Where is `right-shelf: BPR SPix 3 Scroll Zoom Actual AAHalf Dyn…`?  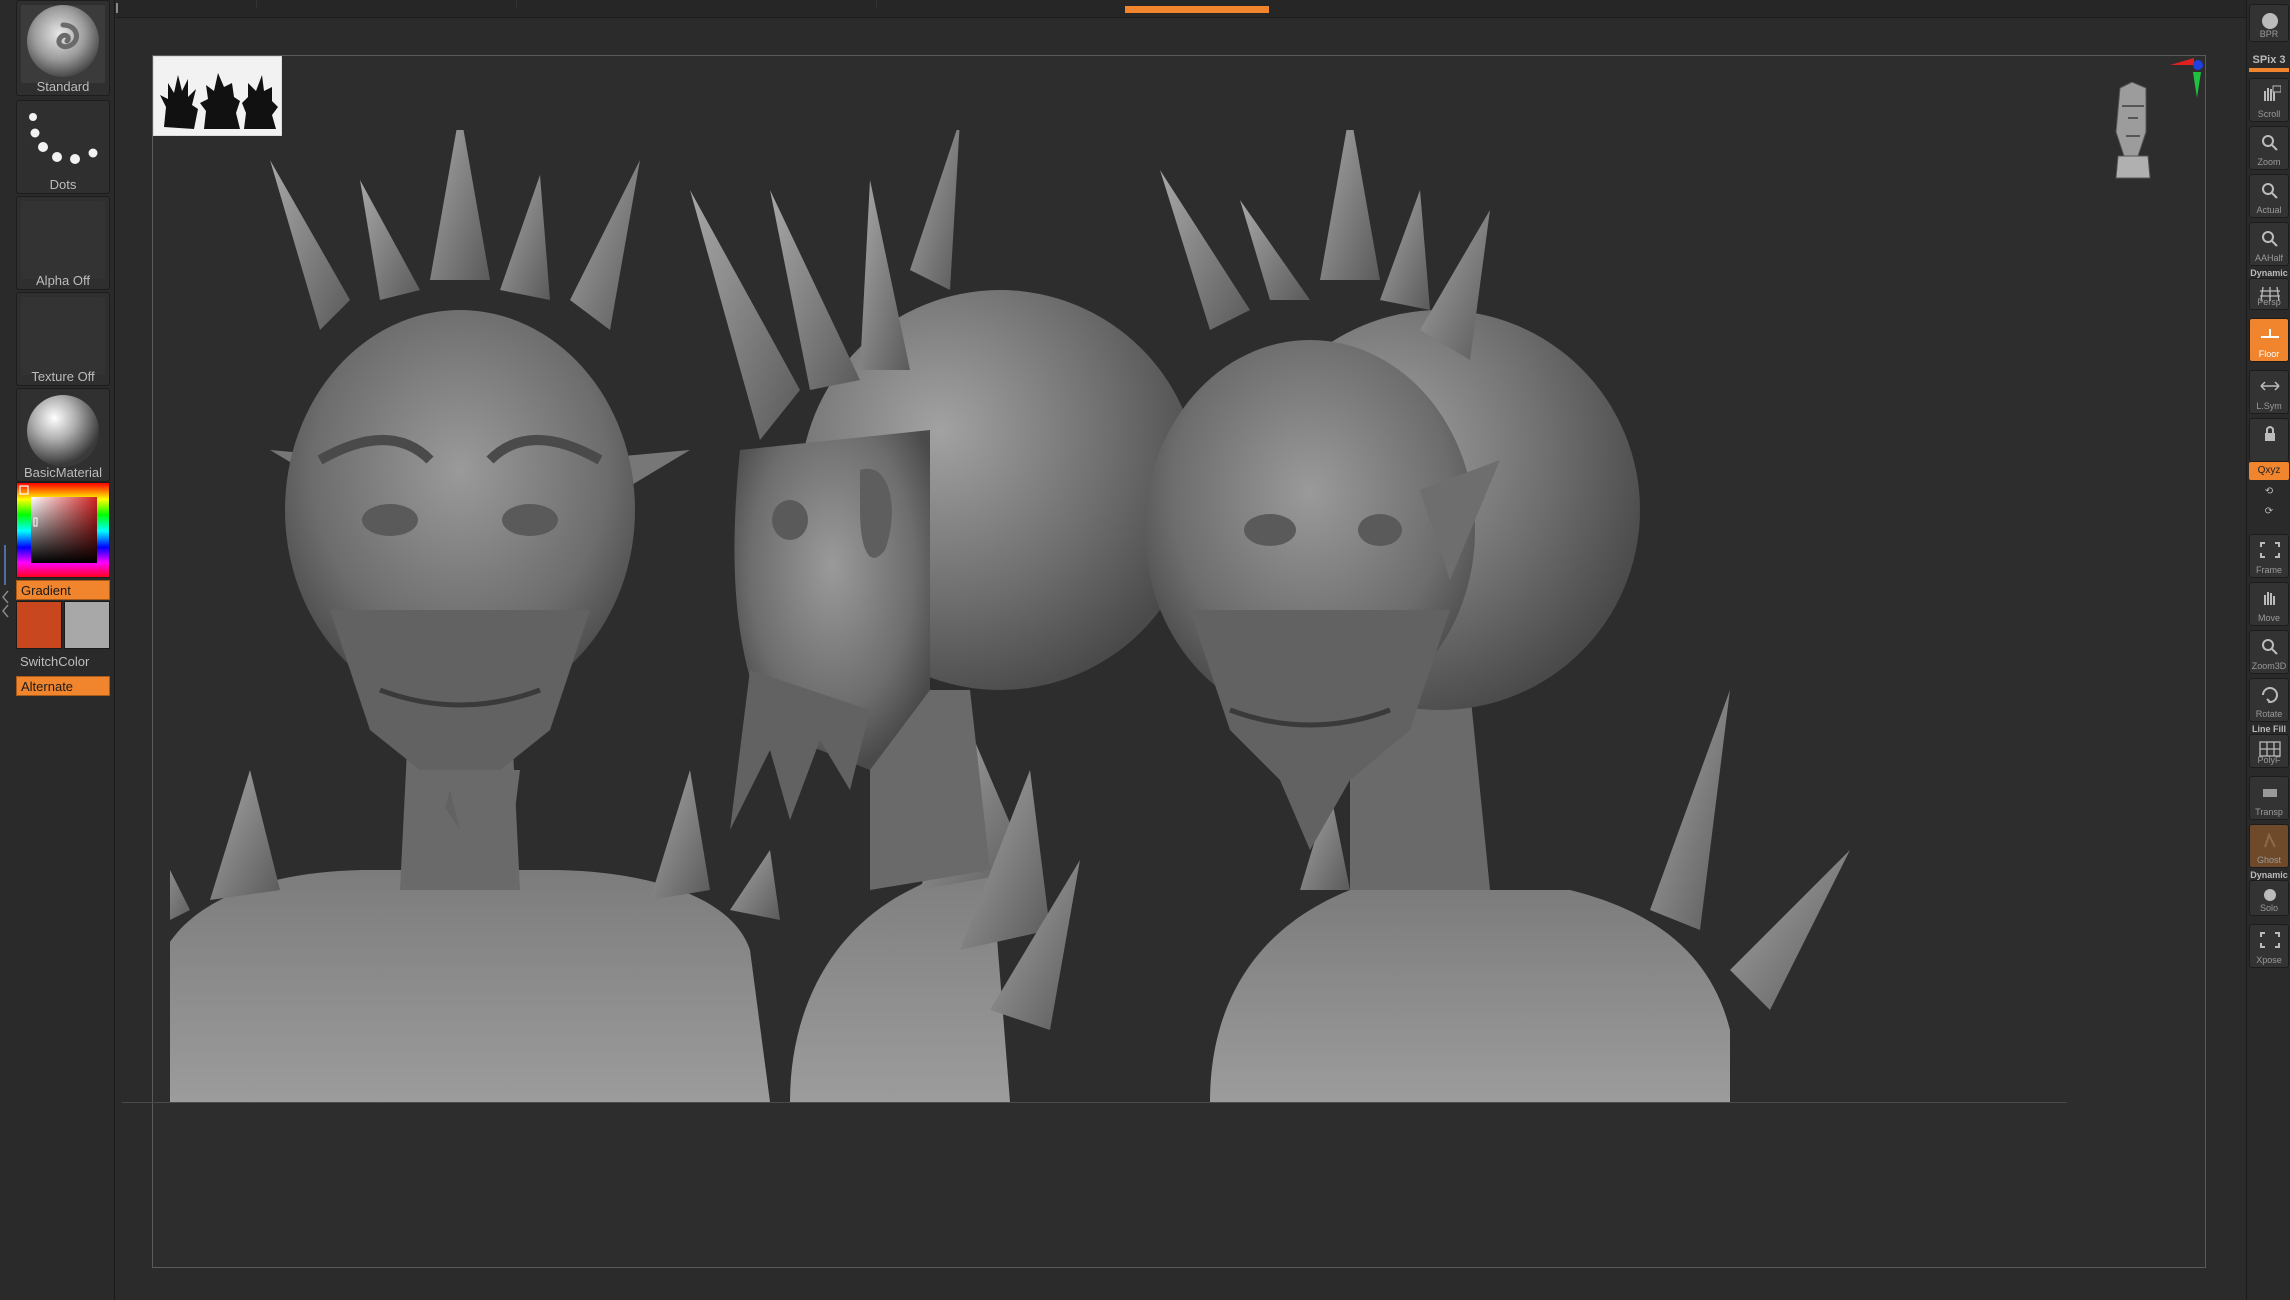
right-shelf: BPR SPix 3 Scroll Zoom Actual AAHalf Dyn… is located at coordinates (2268, 650).